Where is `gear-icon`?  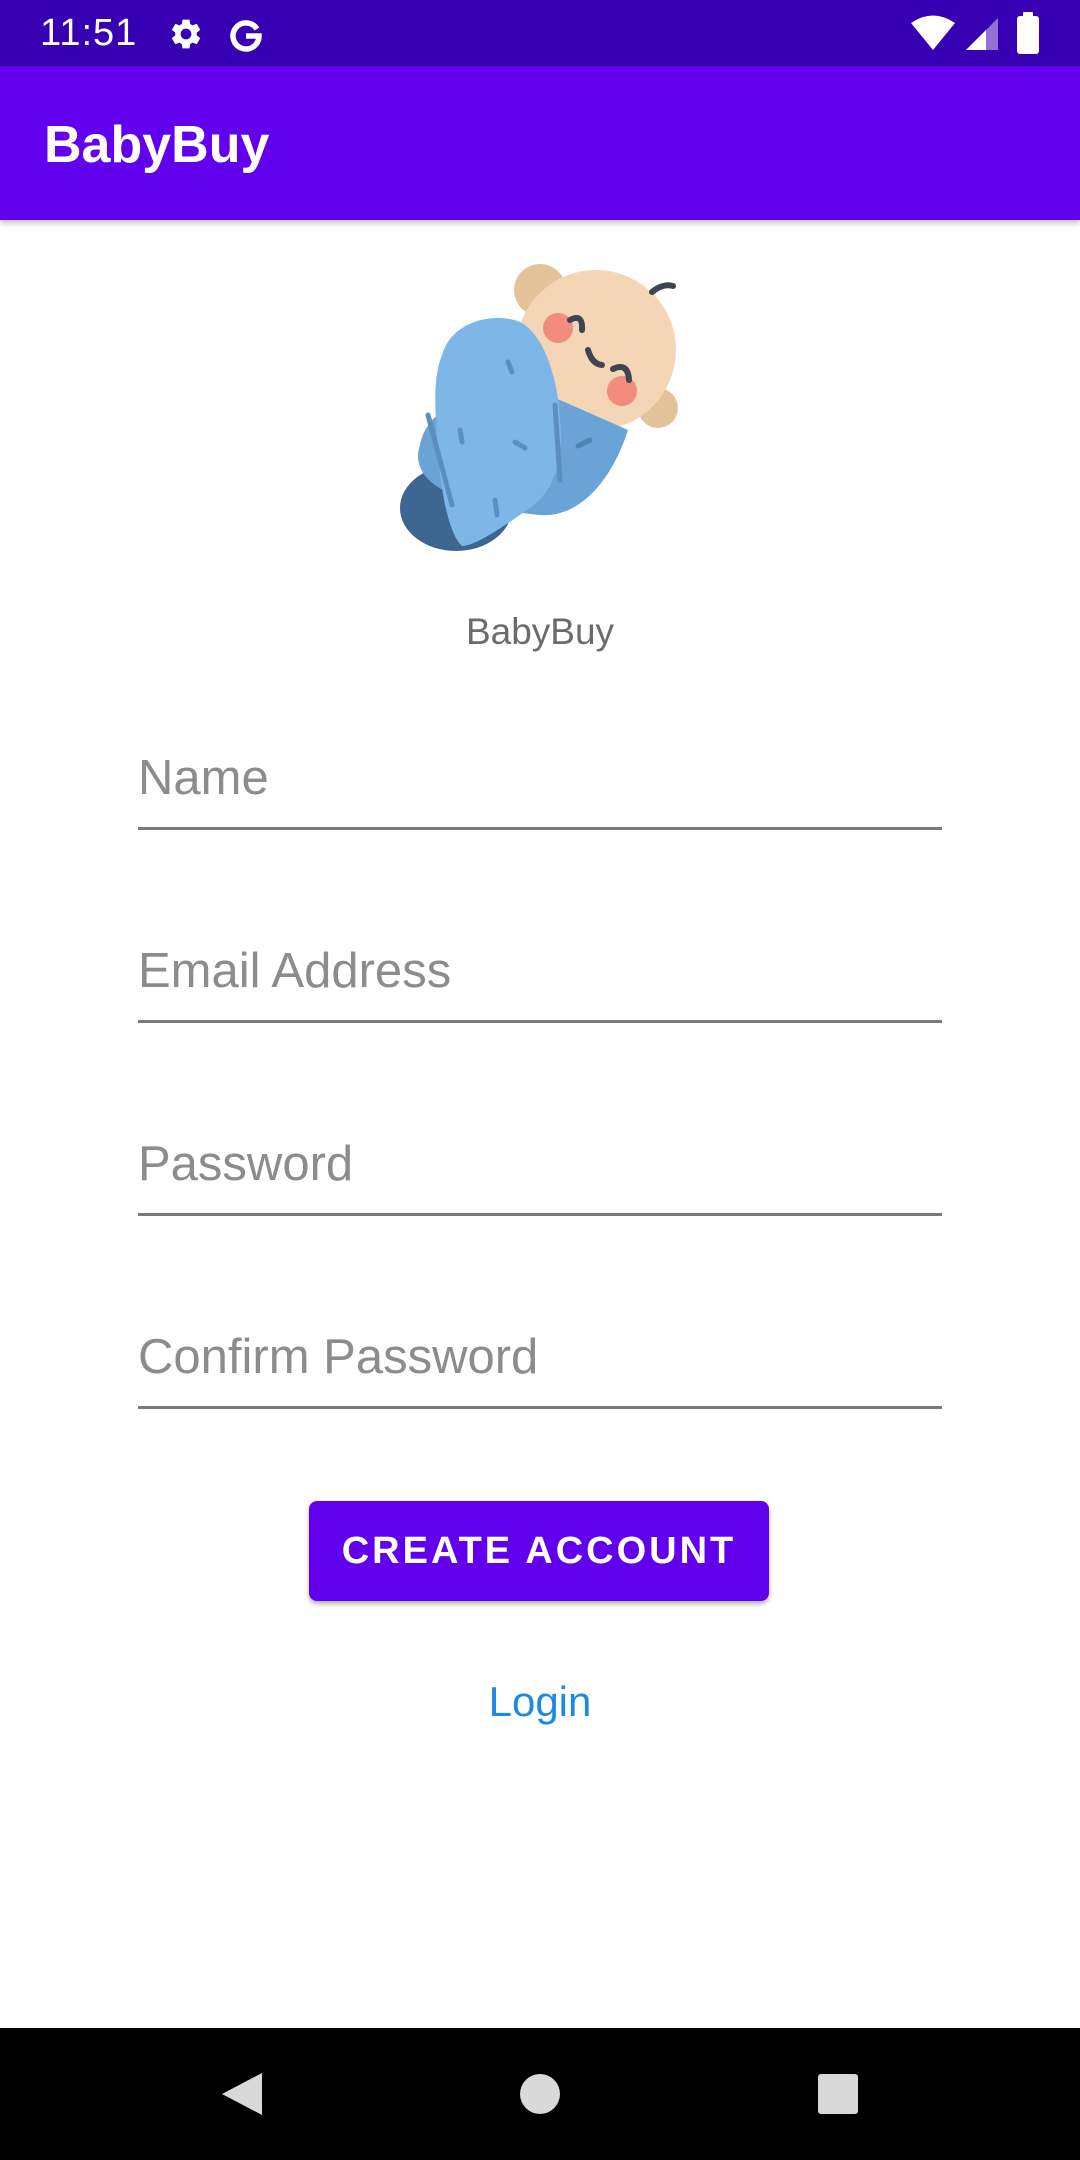
gear-icon is located at coordinates (186, 34).